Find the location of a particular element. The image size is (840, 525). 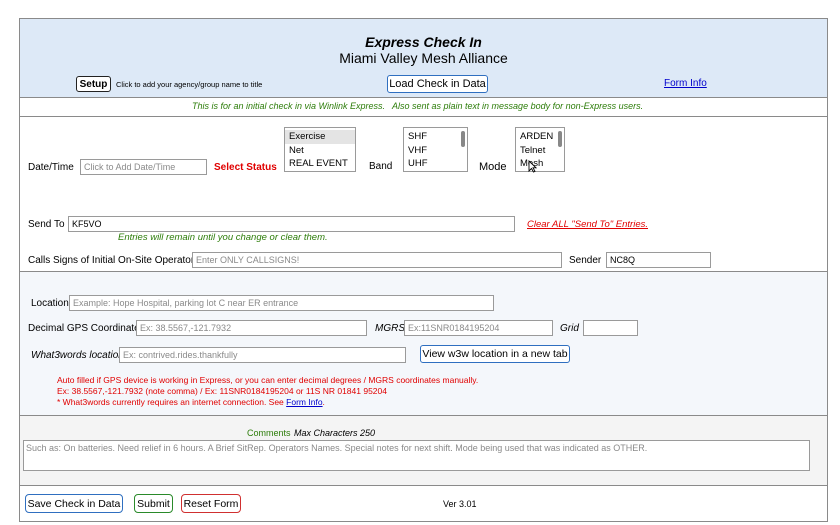

form-subtitle: Miami Valley Mesh Alliance is located at coordinates (423, 58).